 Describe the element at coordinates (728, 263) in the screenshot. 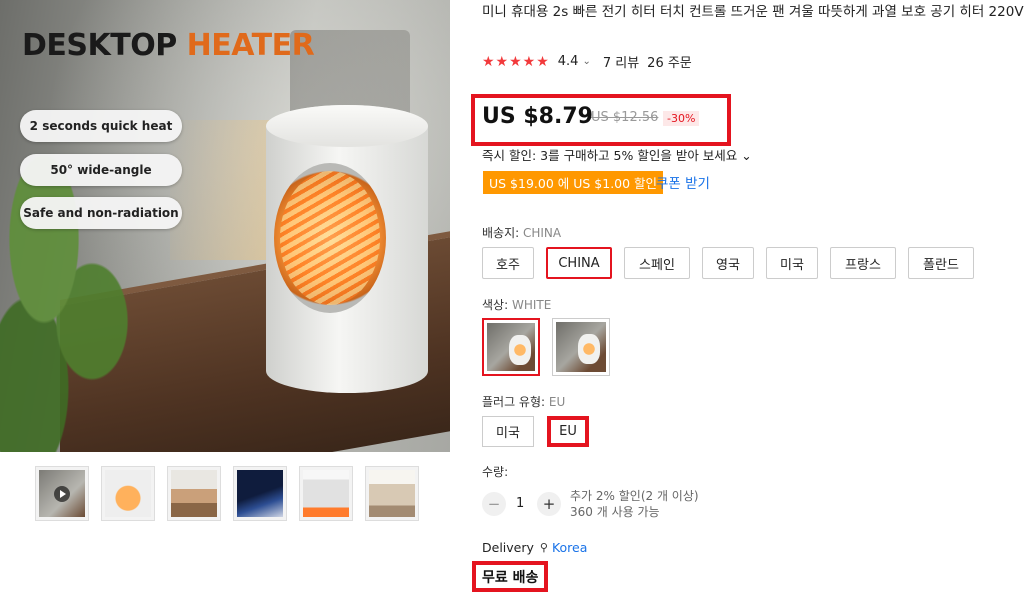

I see `ship-option-uk: 영국` at that location.